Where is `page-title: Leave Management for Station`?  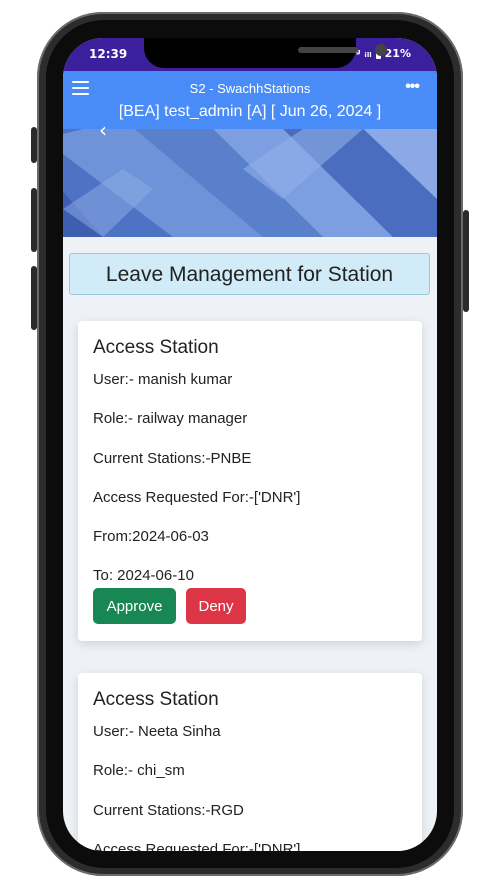
page-title: Leave Management for Station is located at coordinates (249, 274).